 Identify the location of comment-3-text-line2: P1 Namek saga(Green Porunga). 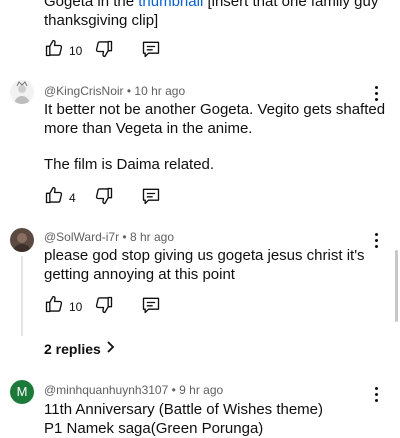
(154, 428).